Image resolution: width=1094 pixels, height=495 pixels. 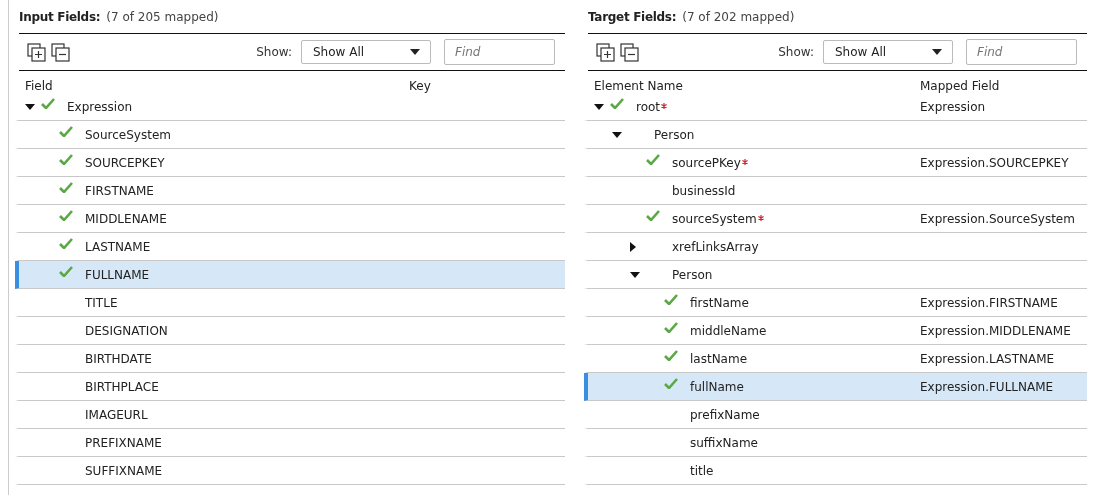 What do you see at coordinates (835, 163) in the screenshot?
I see `tree-row: sourcePKey Expression.SOURCEPKEY` at bounding box center [835, 163].